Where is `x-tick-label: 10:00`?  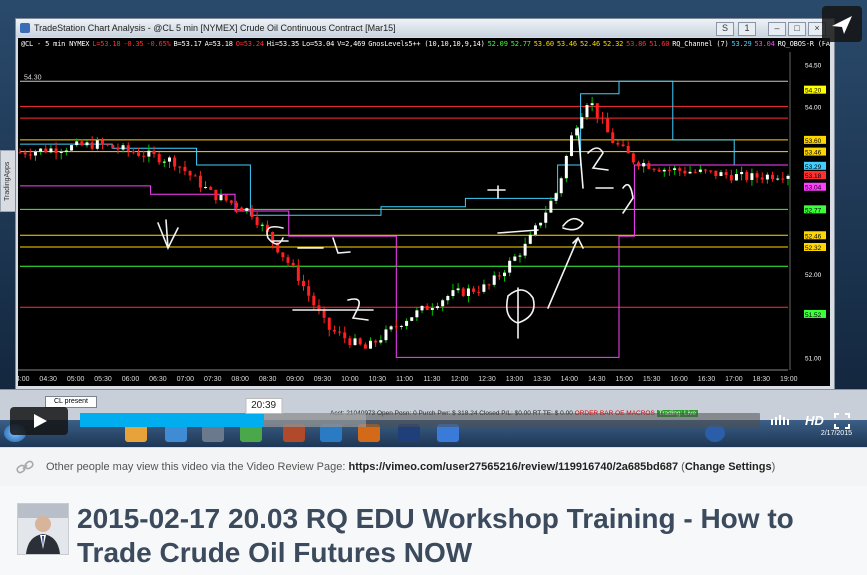
x-tick-label: 10:00 is located at coordinates (350, 379).